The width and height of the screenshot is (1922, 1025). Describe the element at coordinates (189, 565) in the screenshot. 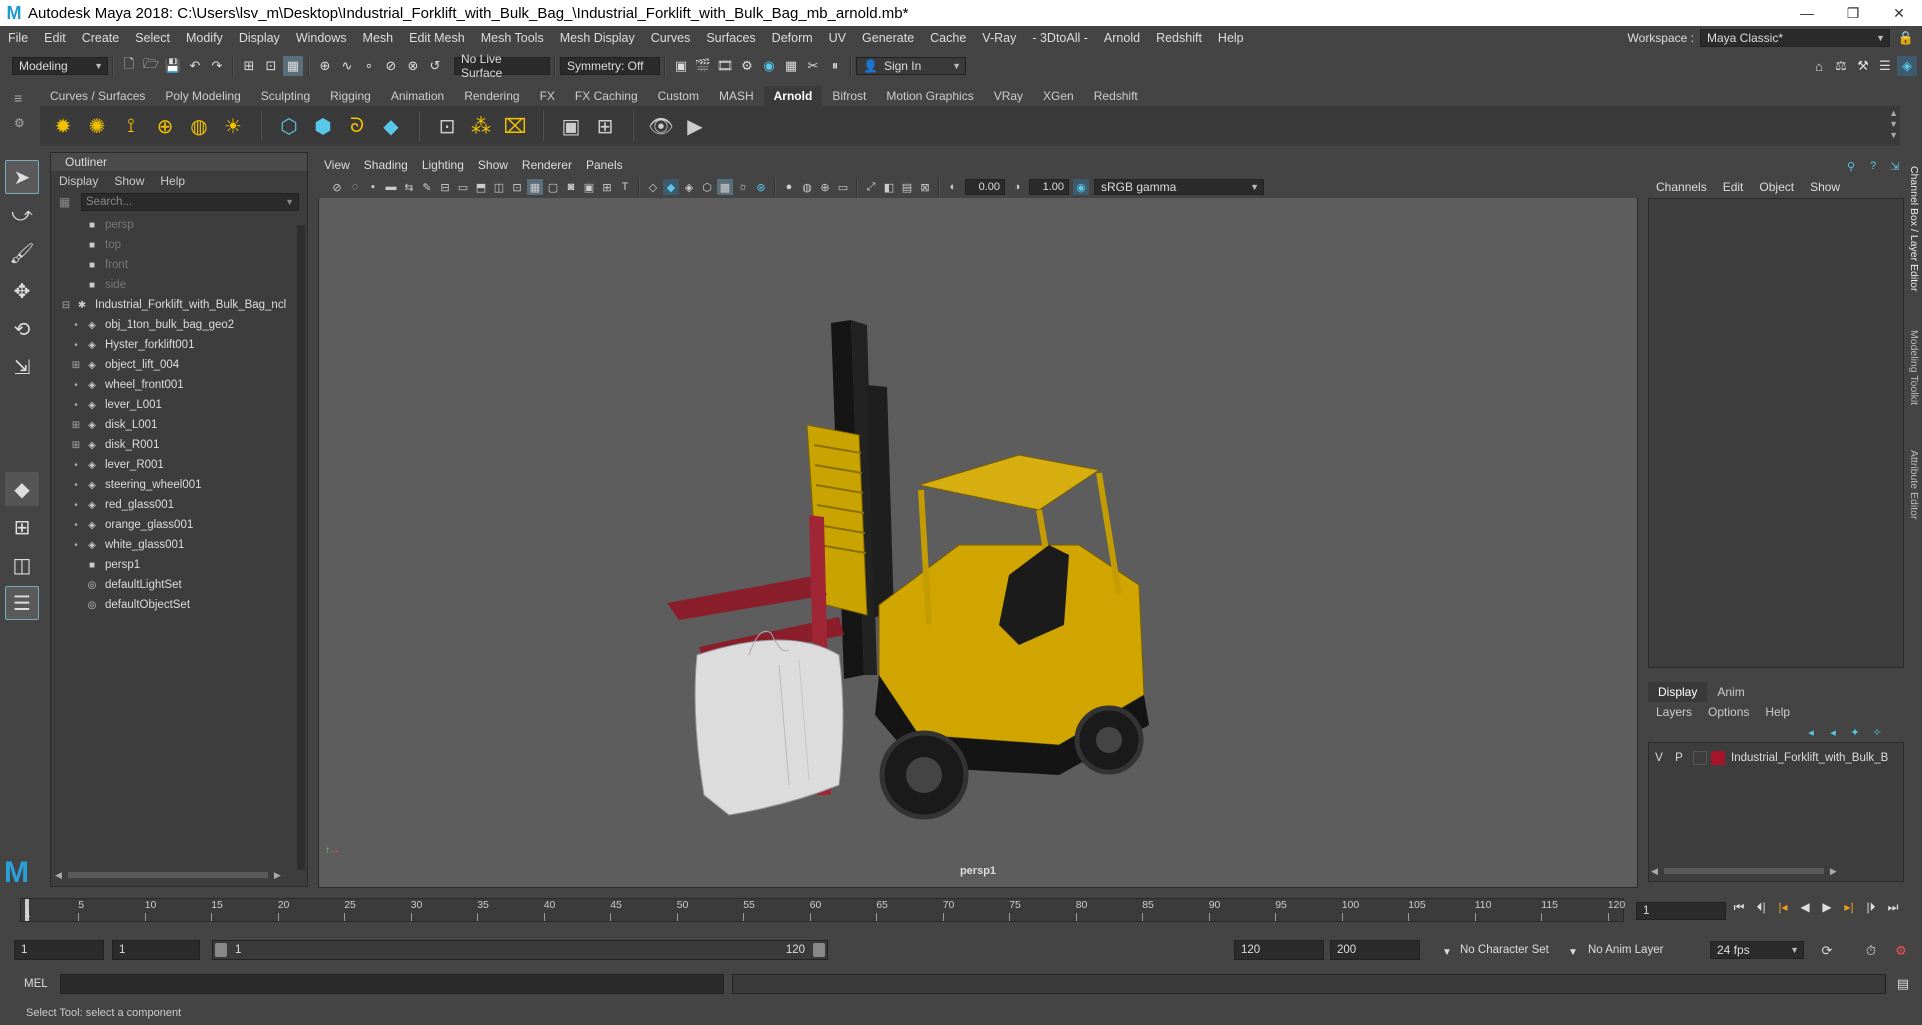

I see `list-item: ■ persp1` at that location.